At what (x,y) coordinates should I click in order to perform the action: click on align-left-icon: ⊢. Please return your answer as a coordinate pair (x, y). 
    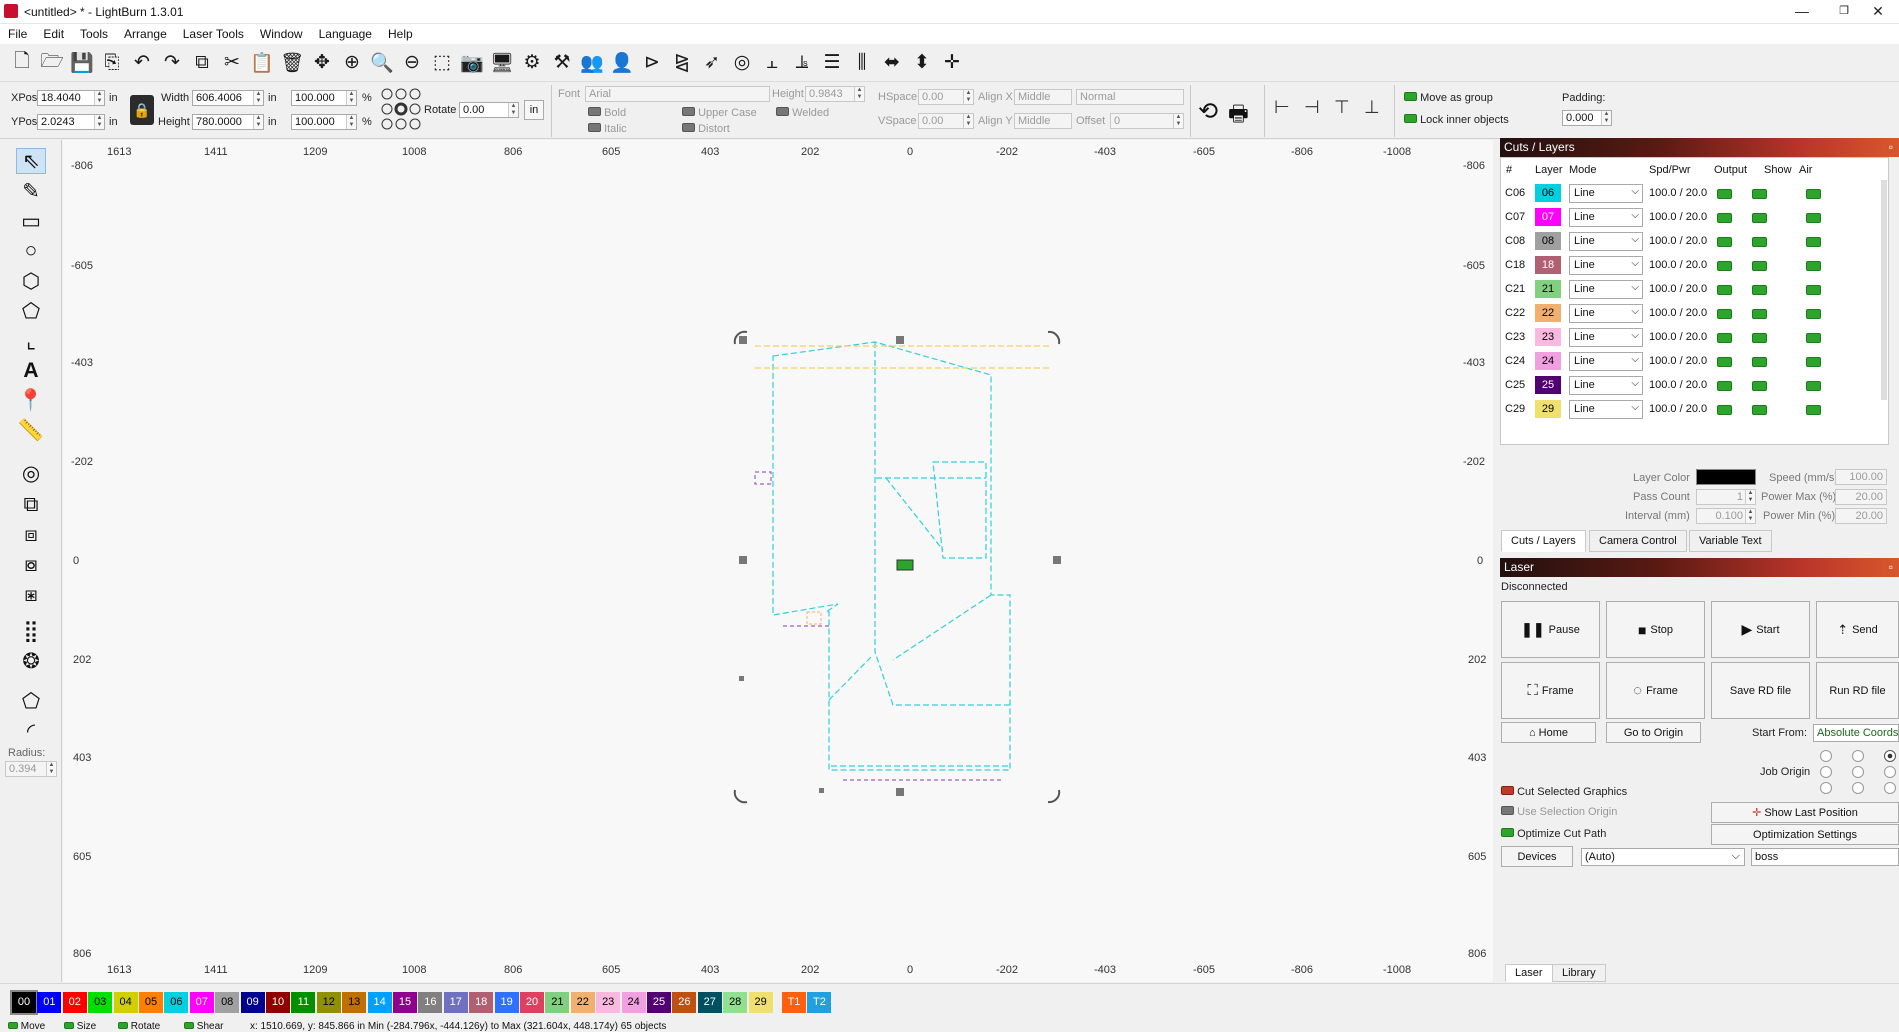
    Looking at the image, I should click on (1282, 107).